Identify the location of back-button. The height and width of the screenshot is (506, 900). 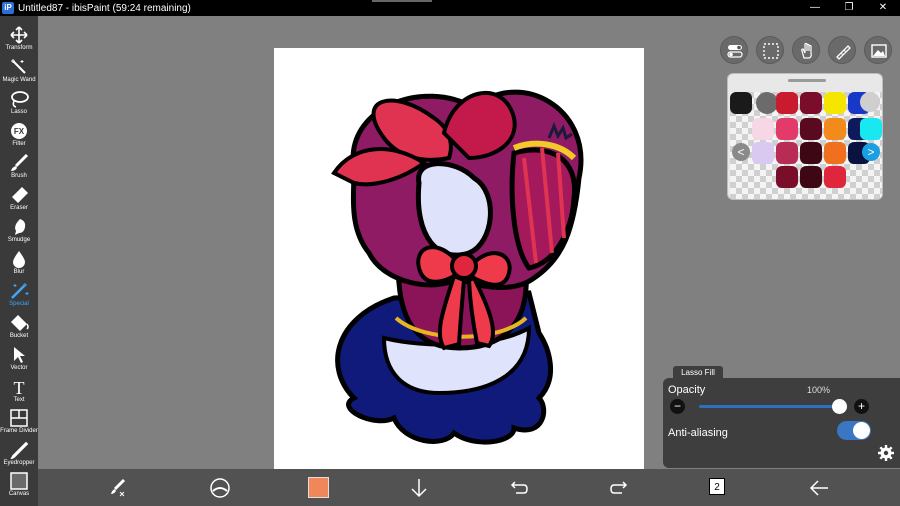
(818, 487).